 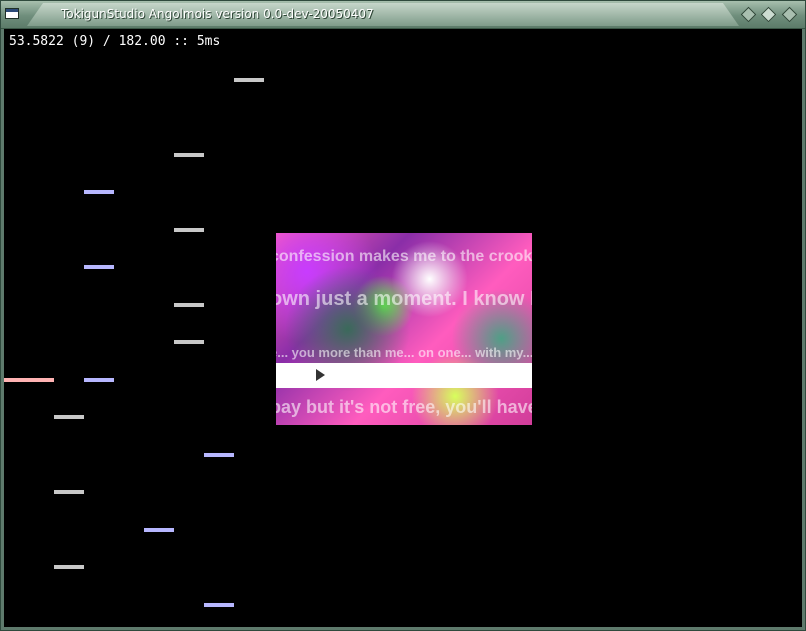 What do you see at coordinates (789, 14) in the screenshot?
I see `close-icon` at bounding box center [789, 14].